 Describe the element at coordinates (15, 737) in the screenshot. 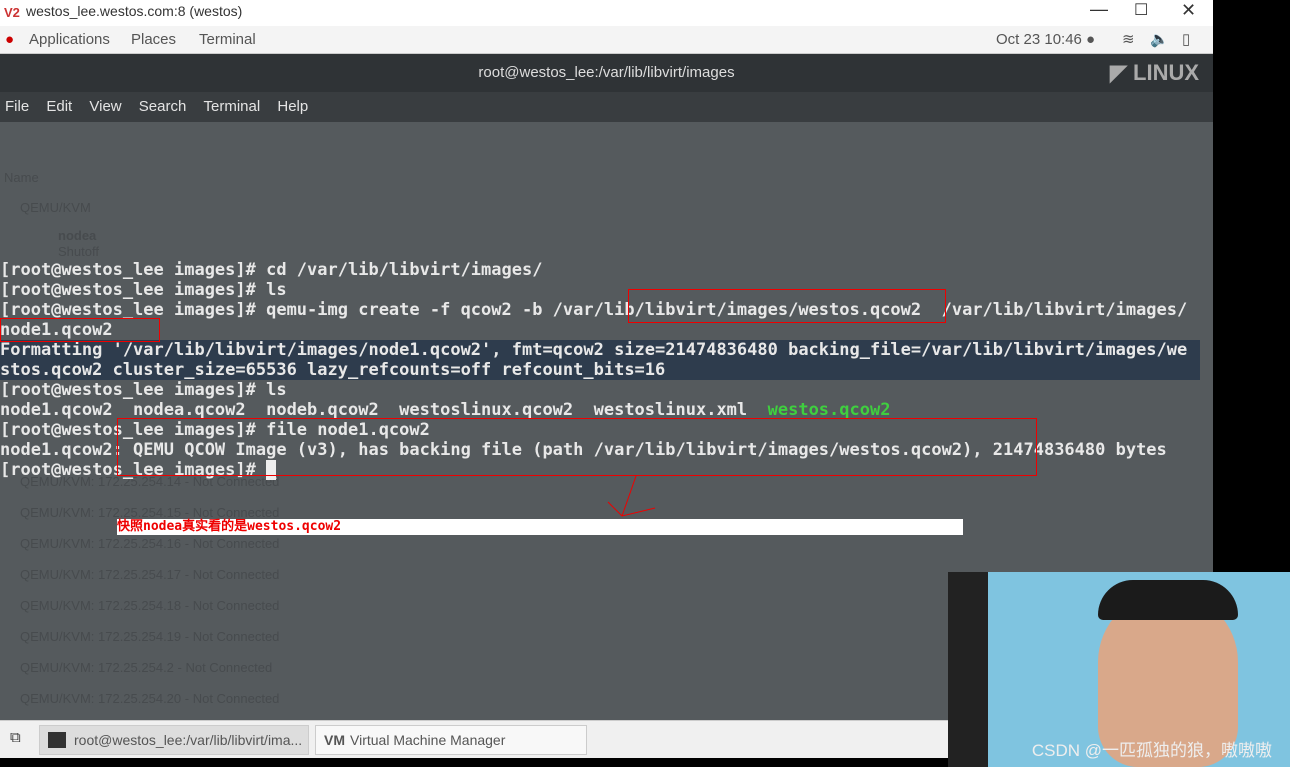

I see `show-desktop-icon: ⧉` at that location.